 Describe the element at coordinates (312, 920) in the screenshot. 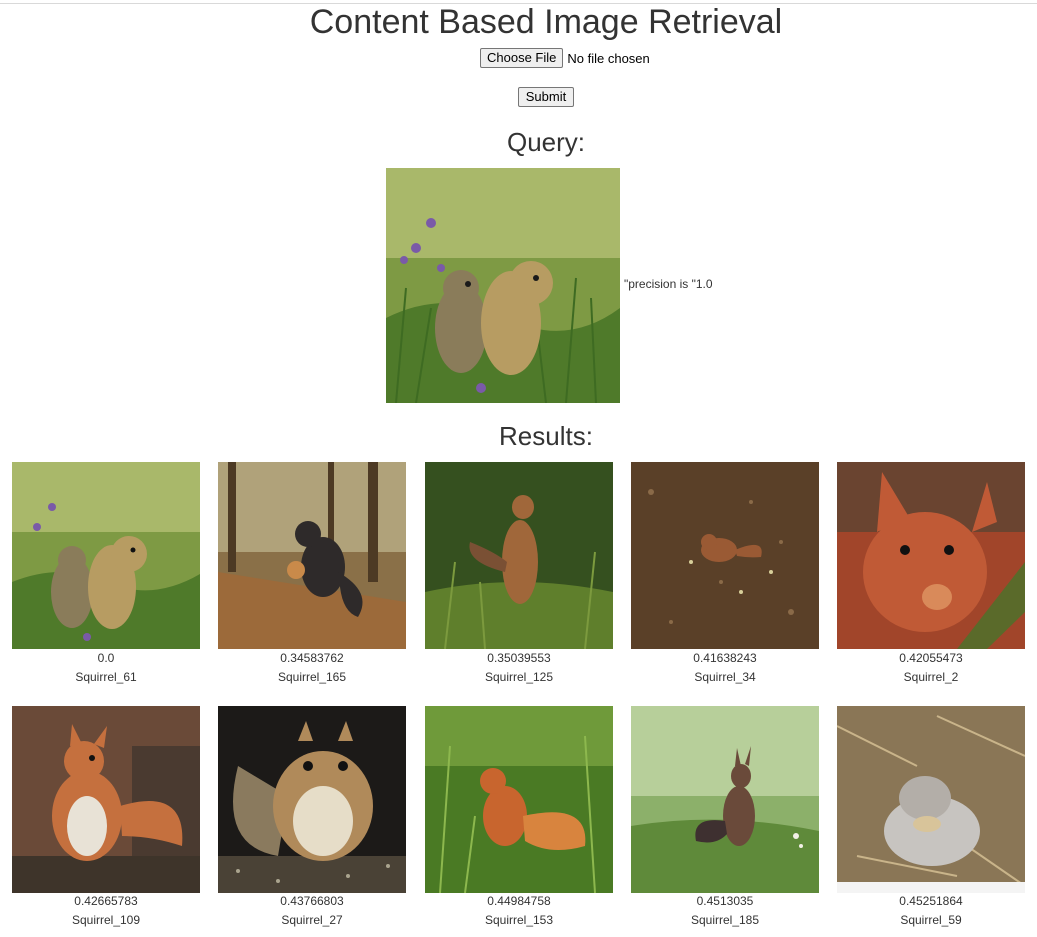

I see `result-label-7: Squirrel_27` at that location.